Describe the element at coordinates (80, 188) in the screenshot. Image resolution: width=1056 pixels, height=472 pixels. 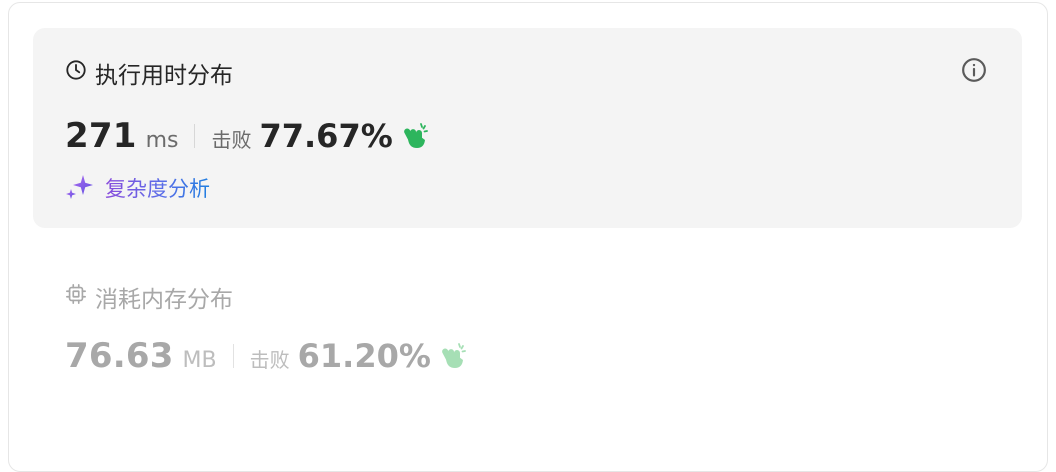
I see `sparkle-icon` at that location.